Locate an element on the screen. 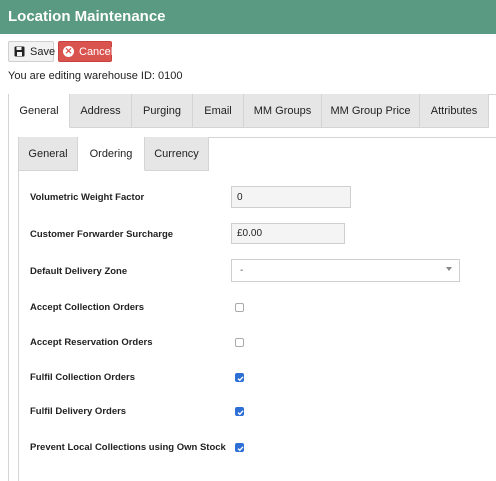 Image resolution: width=496 pixels, height=481 pixels. default-delivery-zone-value: - is located at coordinates (242, 270).